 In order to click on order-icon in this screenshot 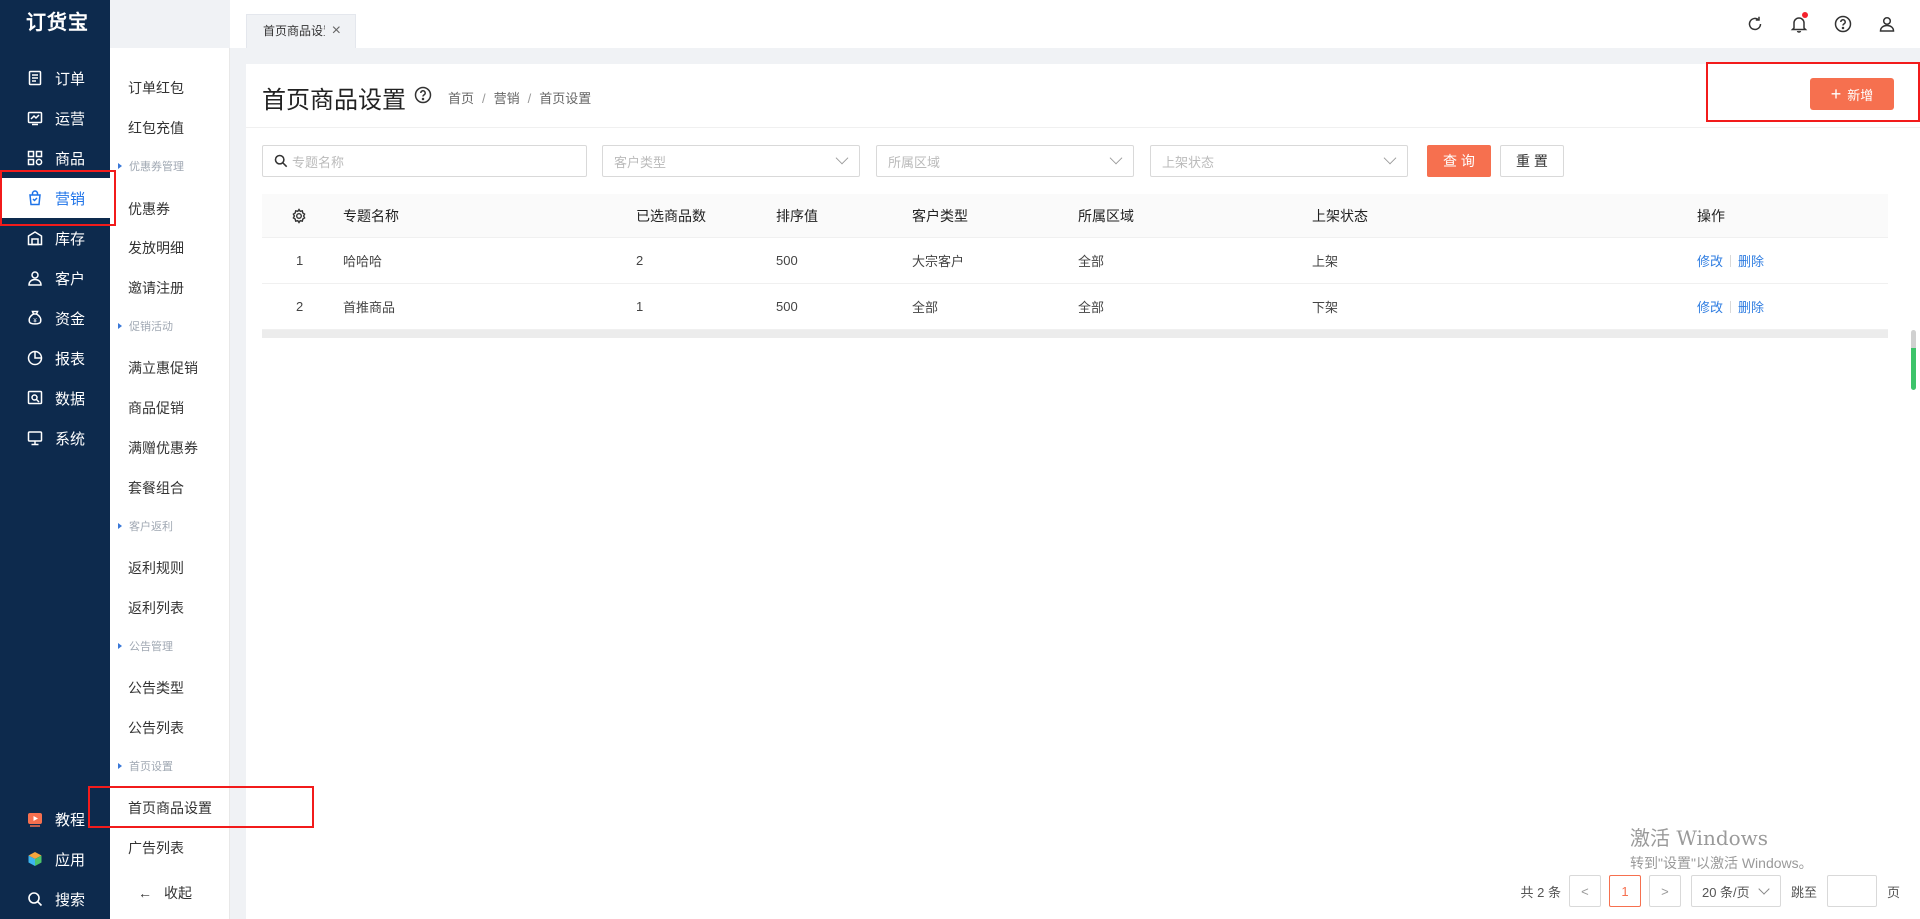, I will do `click(35, 78)`.